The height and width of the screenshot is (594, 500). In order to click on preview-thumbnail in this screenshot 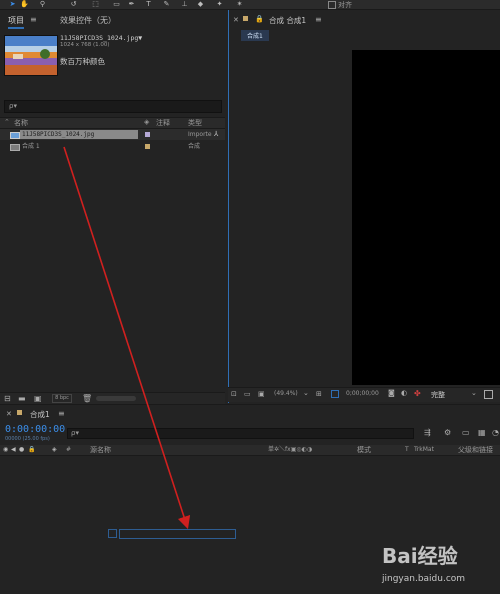, I will do `click(31, 55)`.